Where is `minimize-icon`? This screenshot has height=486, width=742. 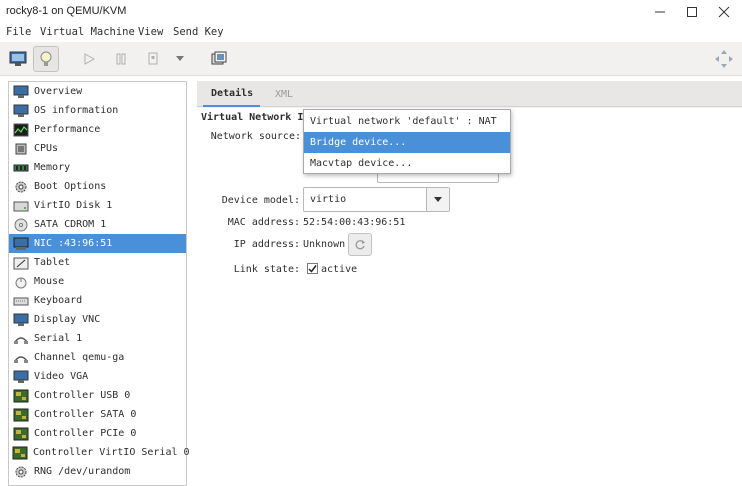 minimize-icon is located at coordinates (660, 12).